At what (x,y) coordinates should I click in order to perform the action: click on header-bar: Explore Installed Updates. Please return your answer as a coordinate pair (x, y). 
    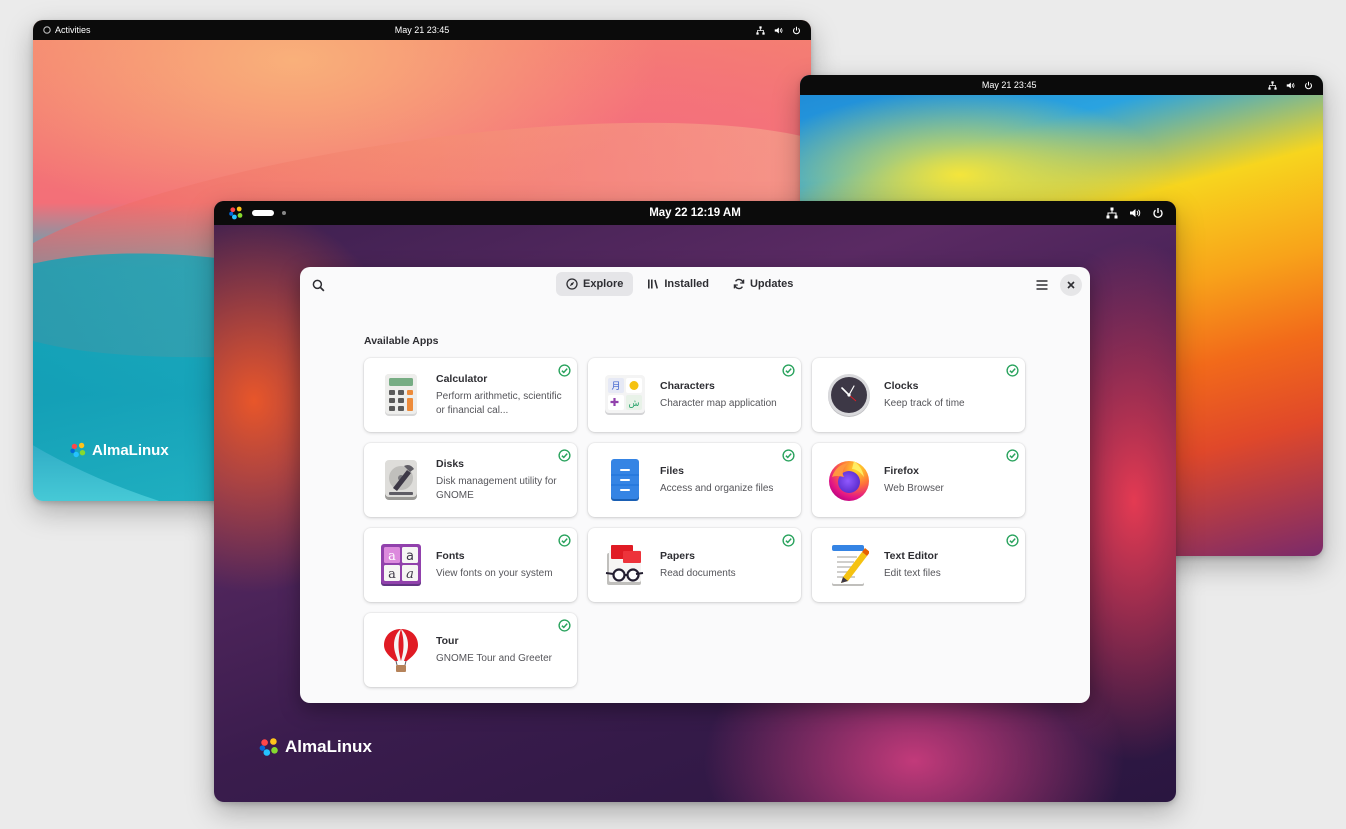
    Looking at the image, I should click on (695, 285).